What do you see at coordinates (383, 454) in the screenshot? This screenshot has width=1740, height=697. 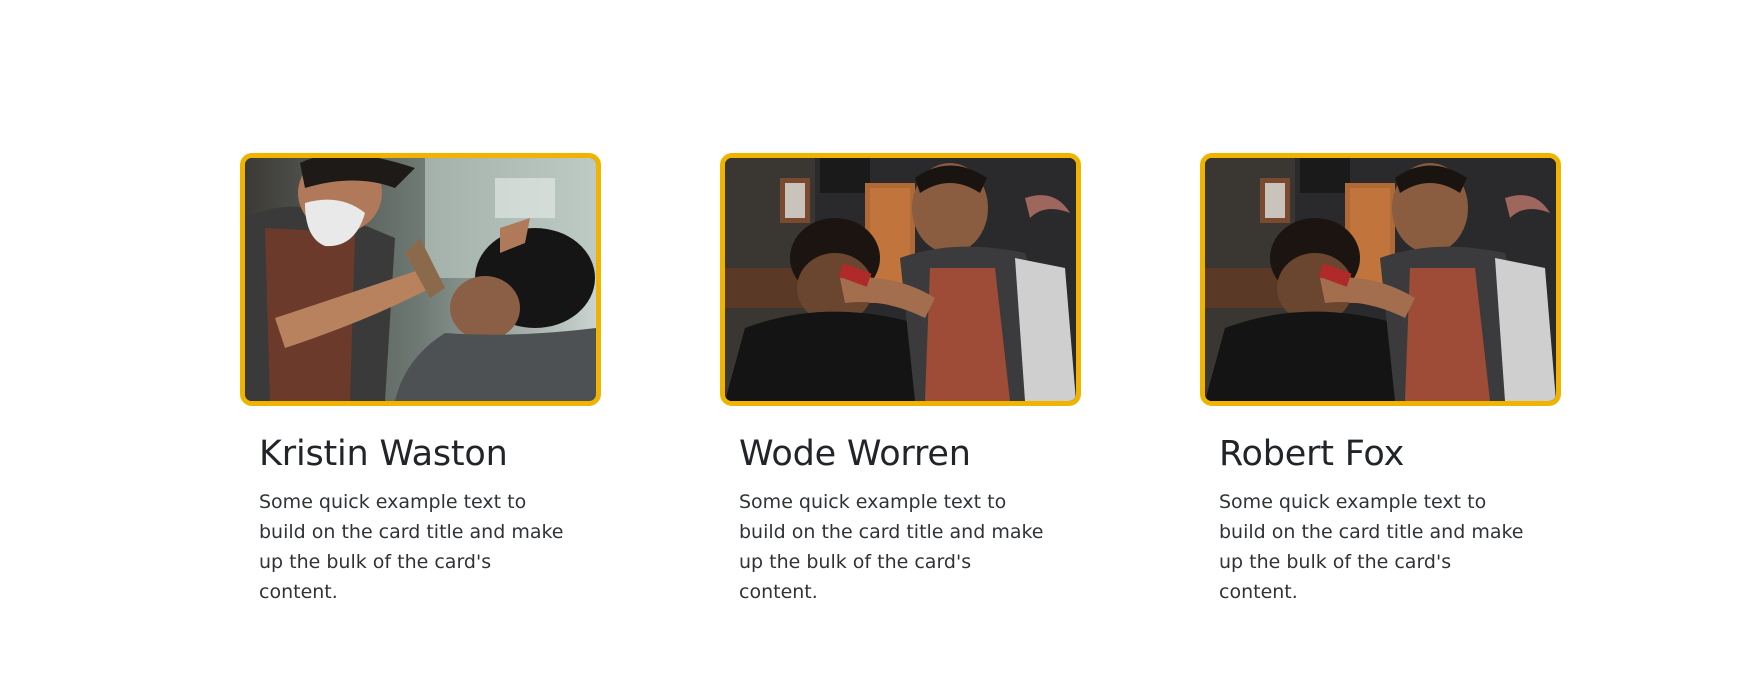 I see `card-title: Kristin Waston` at bounding box center [383, 454].